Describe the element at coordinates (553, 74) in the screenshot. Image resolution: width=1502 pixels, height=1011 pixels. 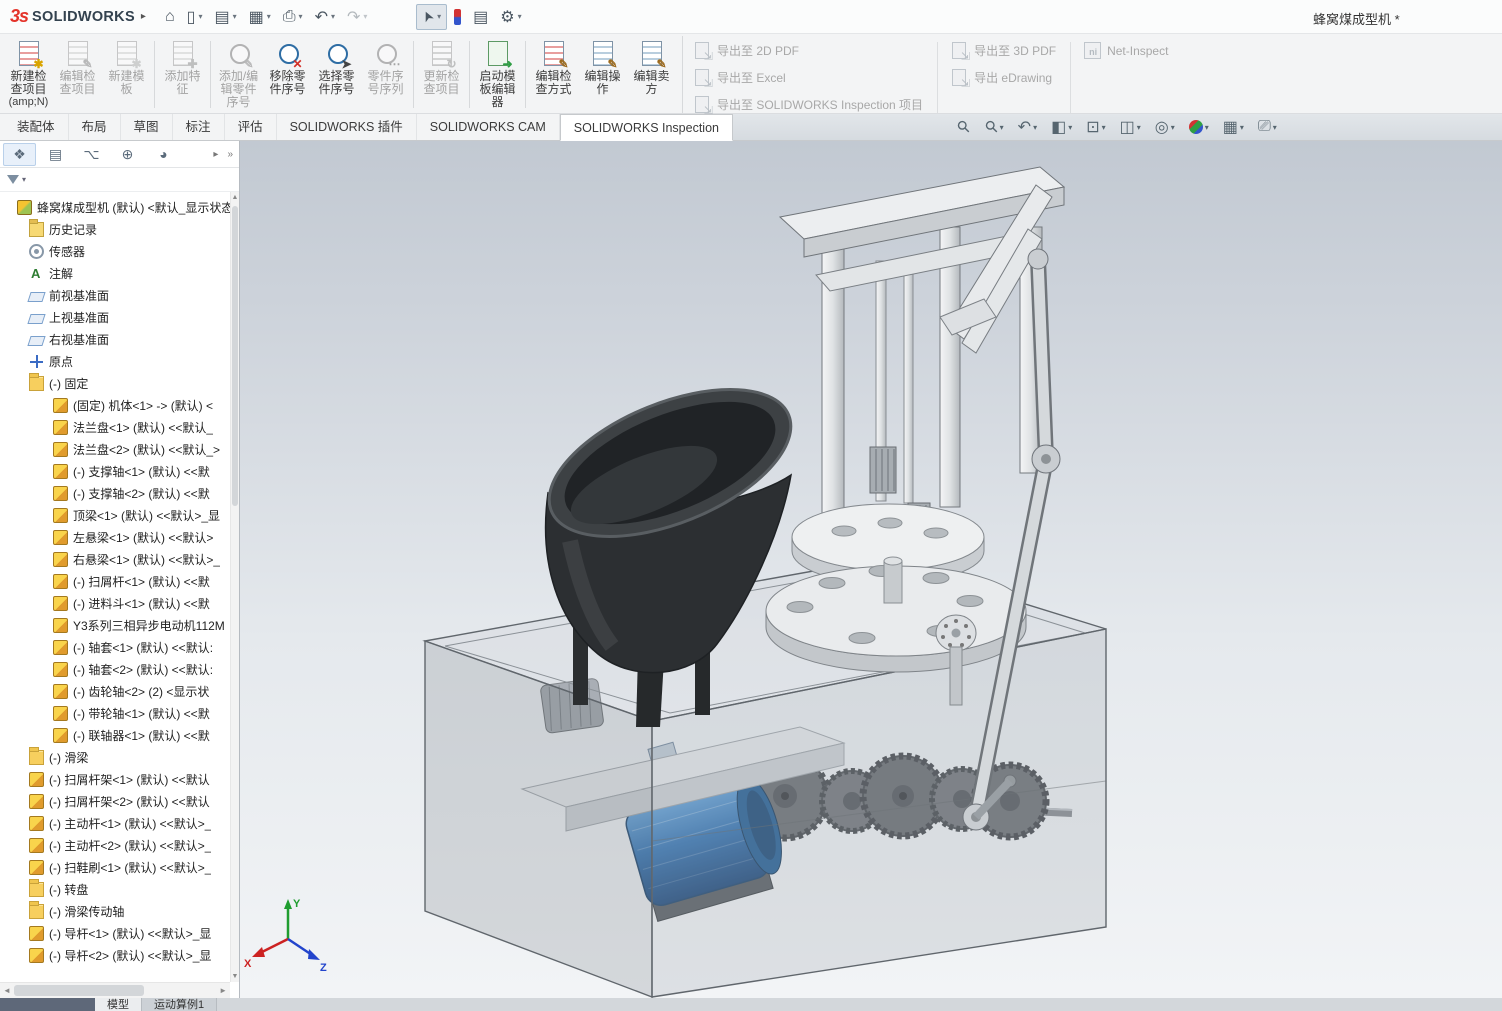
I see `ribbon-button: ✎ 编辑检查方式` at that location.